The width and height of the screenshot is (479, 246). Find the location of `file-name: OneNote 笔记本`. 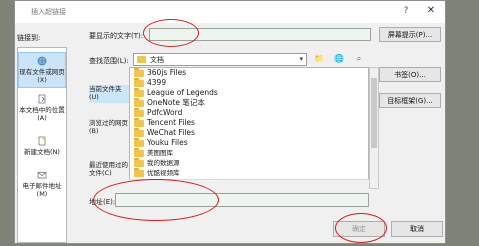

file-name: OneNote 笔记本 is located at coordinates (176, 102).